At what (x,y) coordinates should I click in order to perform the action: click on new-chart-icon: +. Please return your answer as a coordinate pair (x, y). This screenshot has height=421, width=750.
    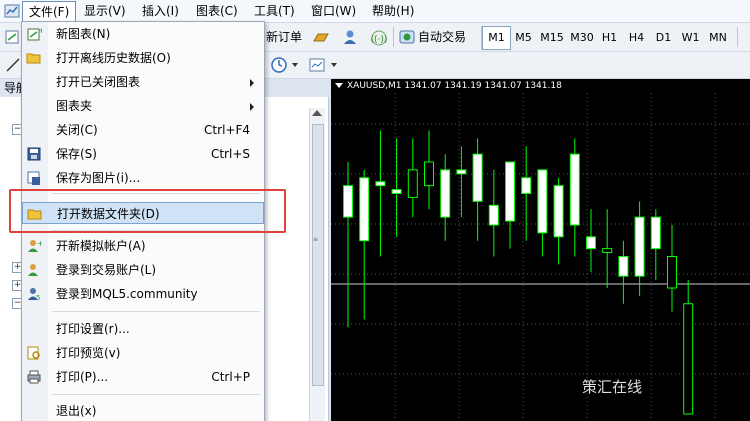
    Looking at the image, I should click on (34, 33).